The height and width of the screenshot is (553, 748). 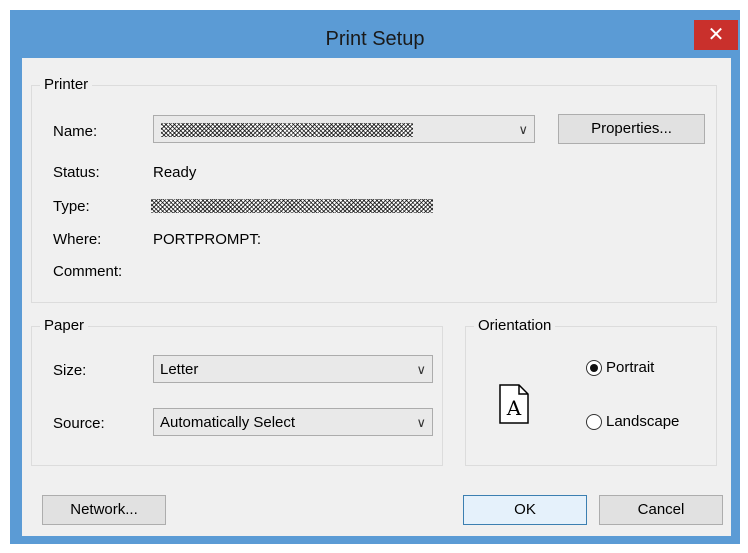 I want to click on printer-group-label: Printer, so click(x=66, y=85).